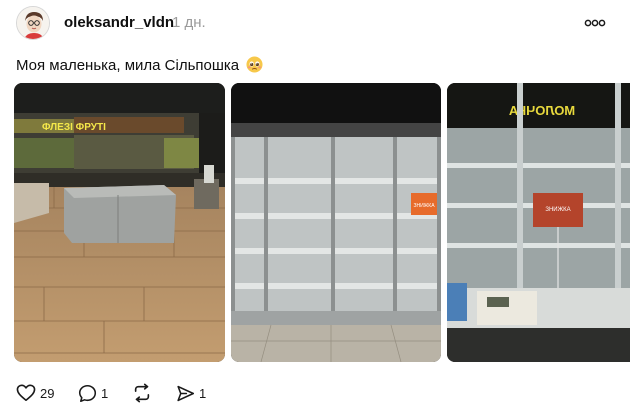 The width and height of the screenshot is (630, 416). Describe the element at coordinates (26, 393) in the screenshot. I see `heart-icon` at that location.